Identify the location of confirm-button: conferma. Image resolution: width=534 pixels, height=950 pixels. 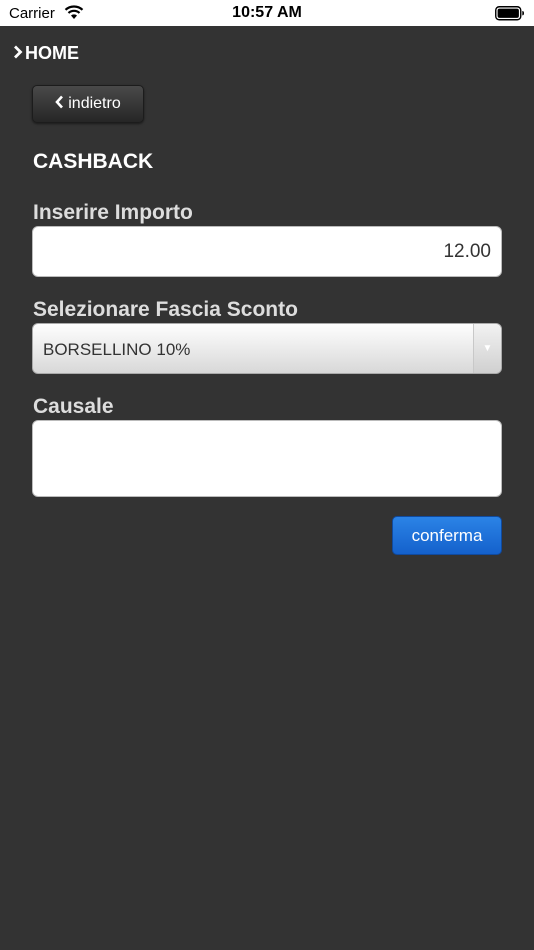
(447, 535).